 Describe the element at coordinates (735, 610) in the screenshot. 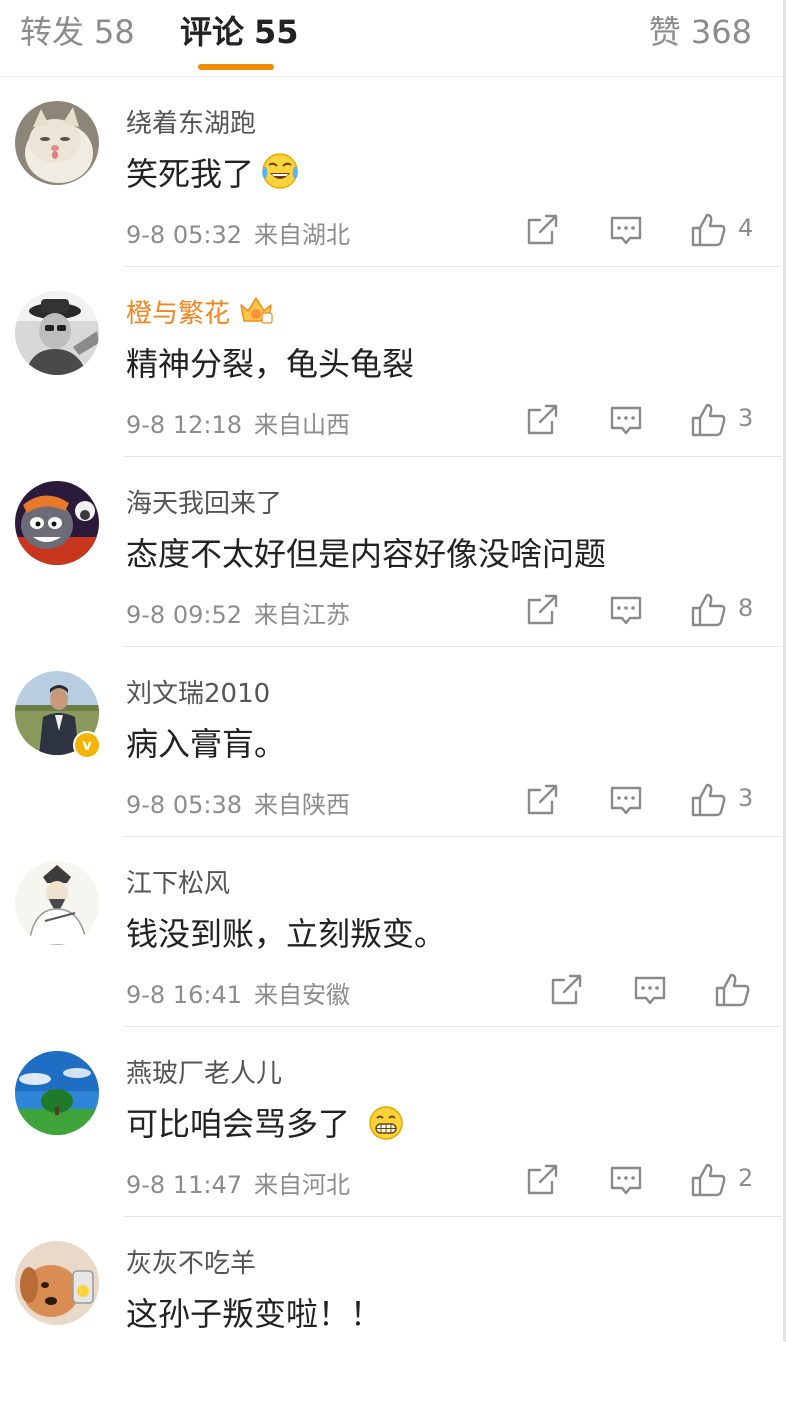

I see `like-button: 8` at that location.